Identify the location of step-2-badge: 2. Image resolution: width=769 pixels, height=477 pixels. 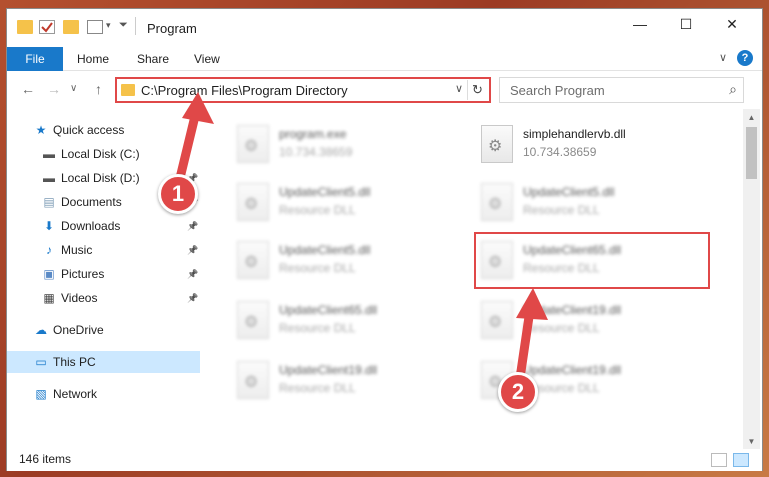
(518, 392).